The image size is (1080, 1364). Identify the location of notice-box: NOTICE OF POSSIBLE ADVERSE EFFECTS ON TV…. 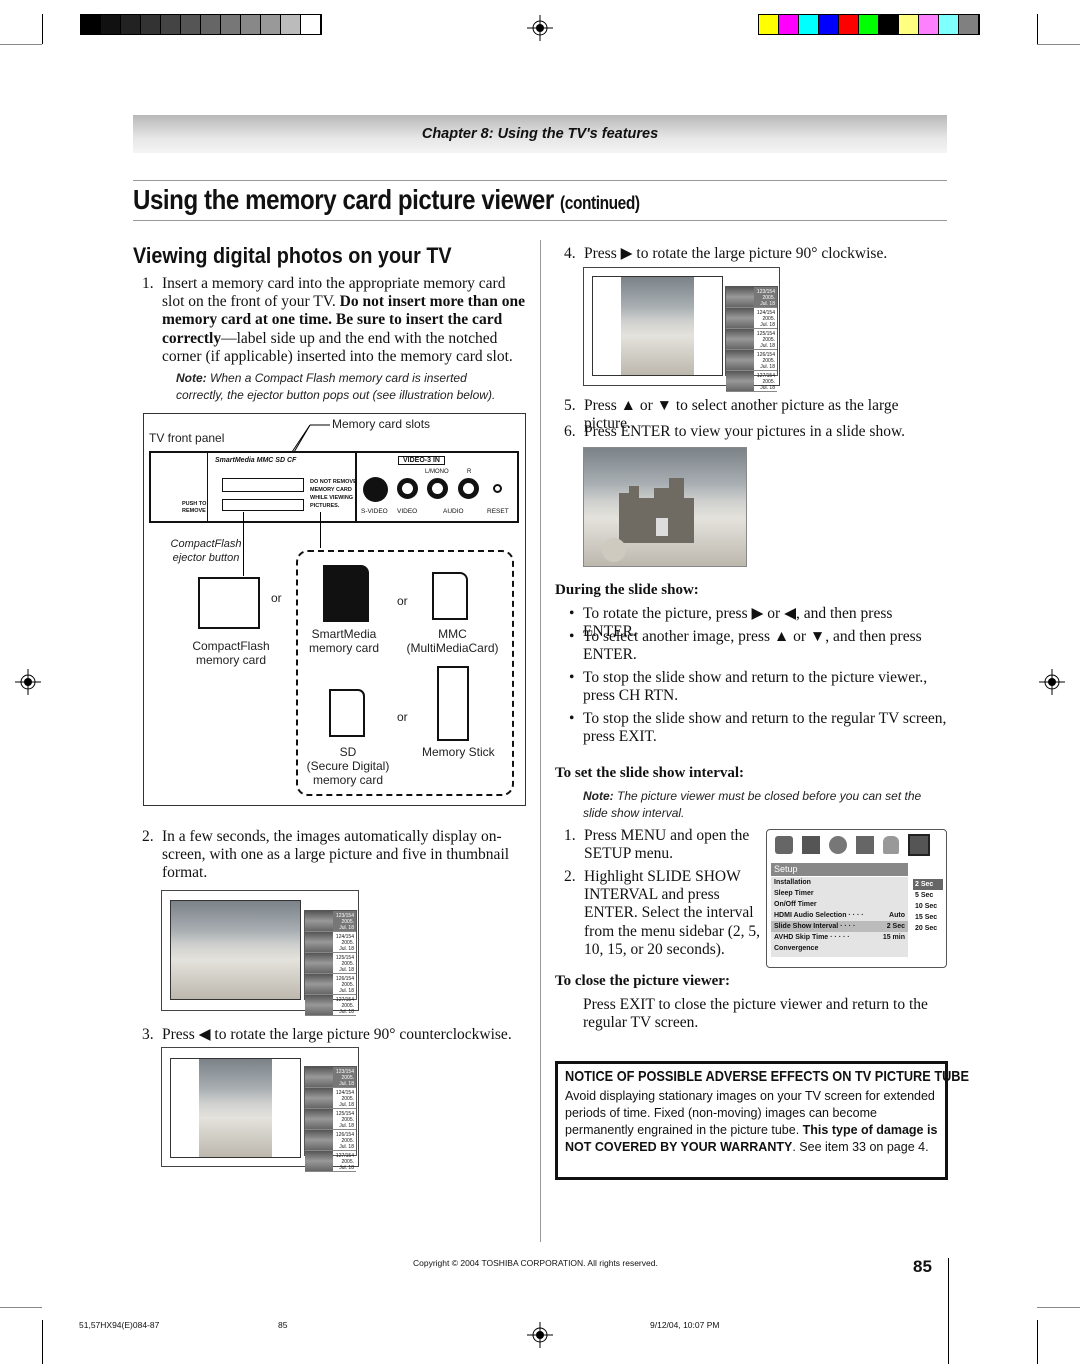
(762, 1120).